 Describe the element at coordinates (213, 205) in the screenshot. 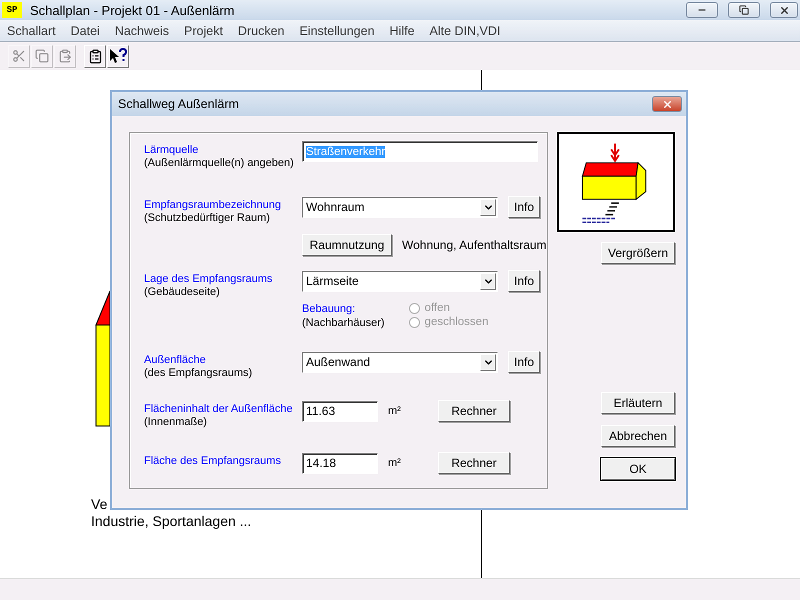

I see `field-label: Empfangsraumbezeichnung` at that location.